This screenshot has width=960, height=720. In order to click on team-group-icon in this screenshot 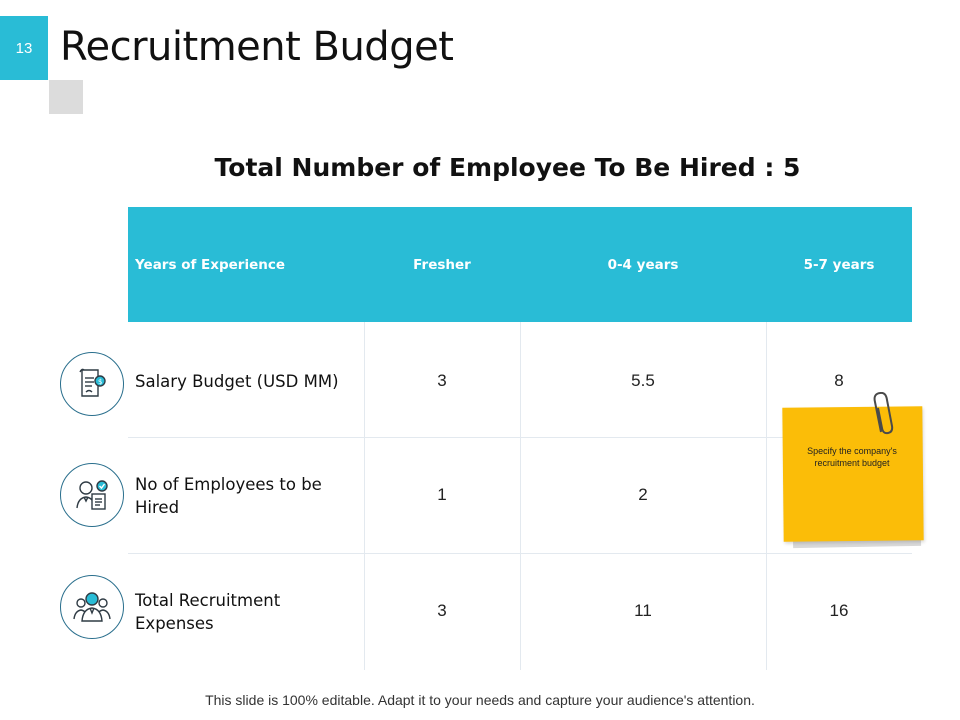, I will do `click(92, 607)`.